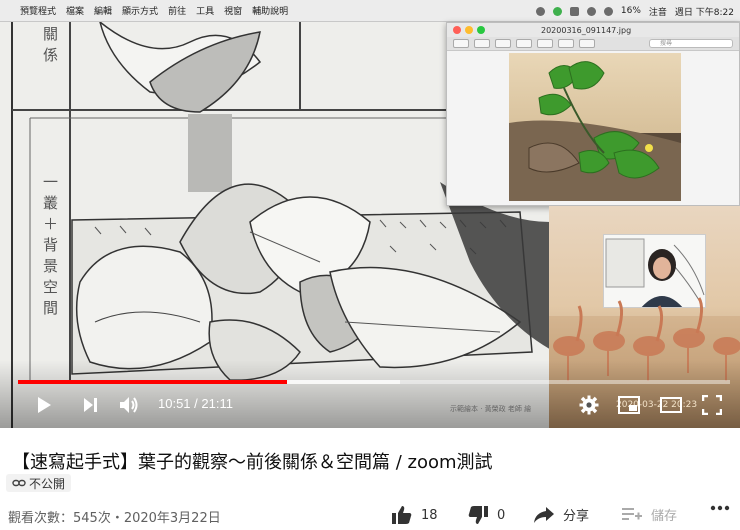 The width and height of the screenshot is (740, 530). What do you see at coordinates (587, 43) in the screenshot?
I see `markup-icon` at bounding box center [587, 43].